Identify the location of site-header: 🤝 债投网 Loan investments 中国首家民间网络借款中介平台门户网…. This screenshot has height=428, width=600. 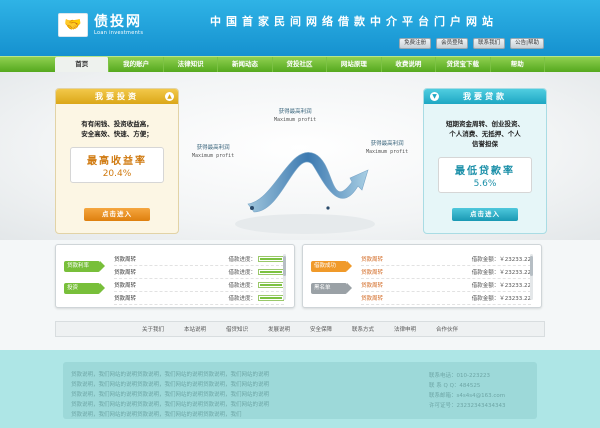
(300, 28).